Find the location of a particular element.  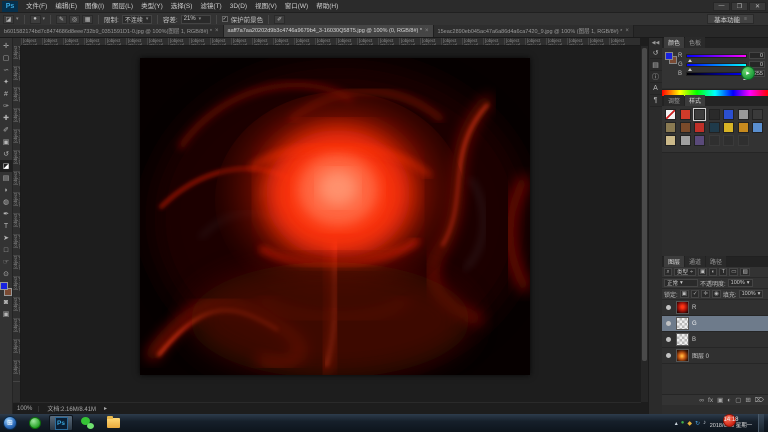

menu-item: 图像(I) is located at coordinates (94, 6).